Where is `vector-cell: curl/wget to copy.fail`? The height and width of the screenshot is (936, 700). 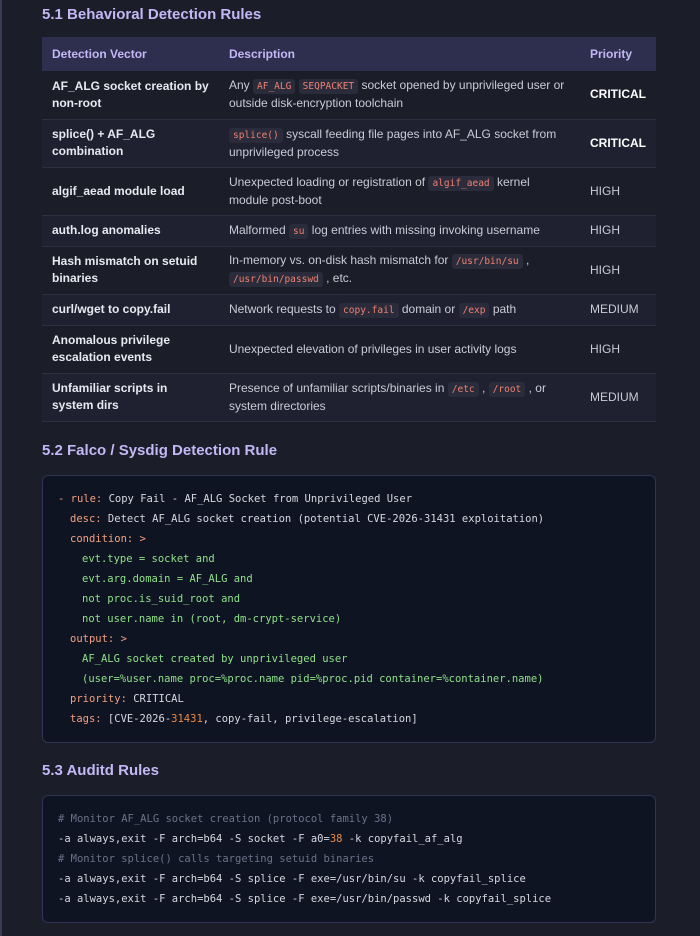 vector-cell: curl/wget to copy.fail is located at coordinates (130, 310).